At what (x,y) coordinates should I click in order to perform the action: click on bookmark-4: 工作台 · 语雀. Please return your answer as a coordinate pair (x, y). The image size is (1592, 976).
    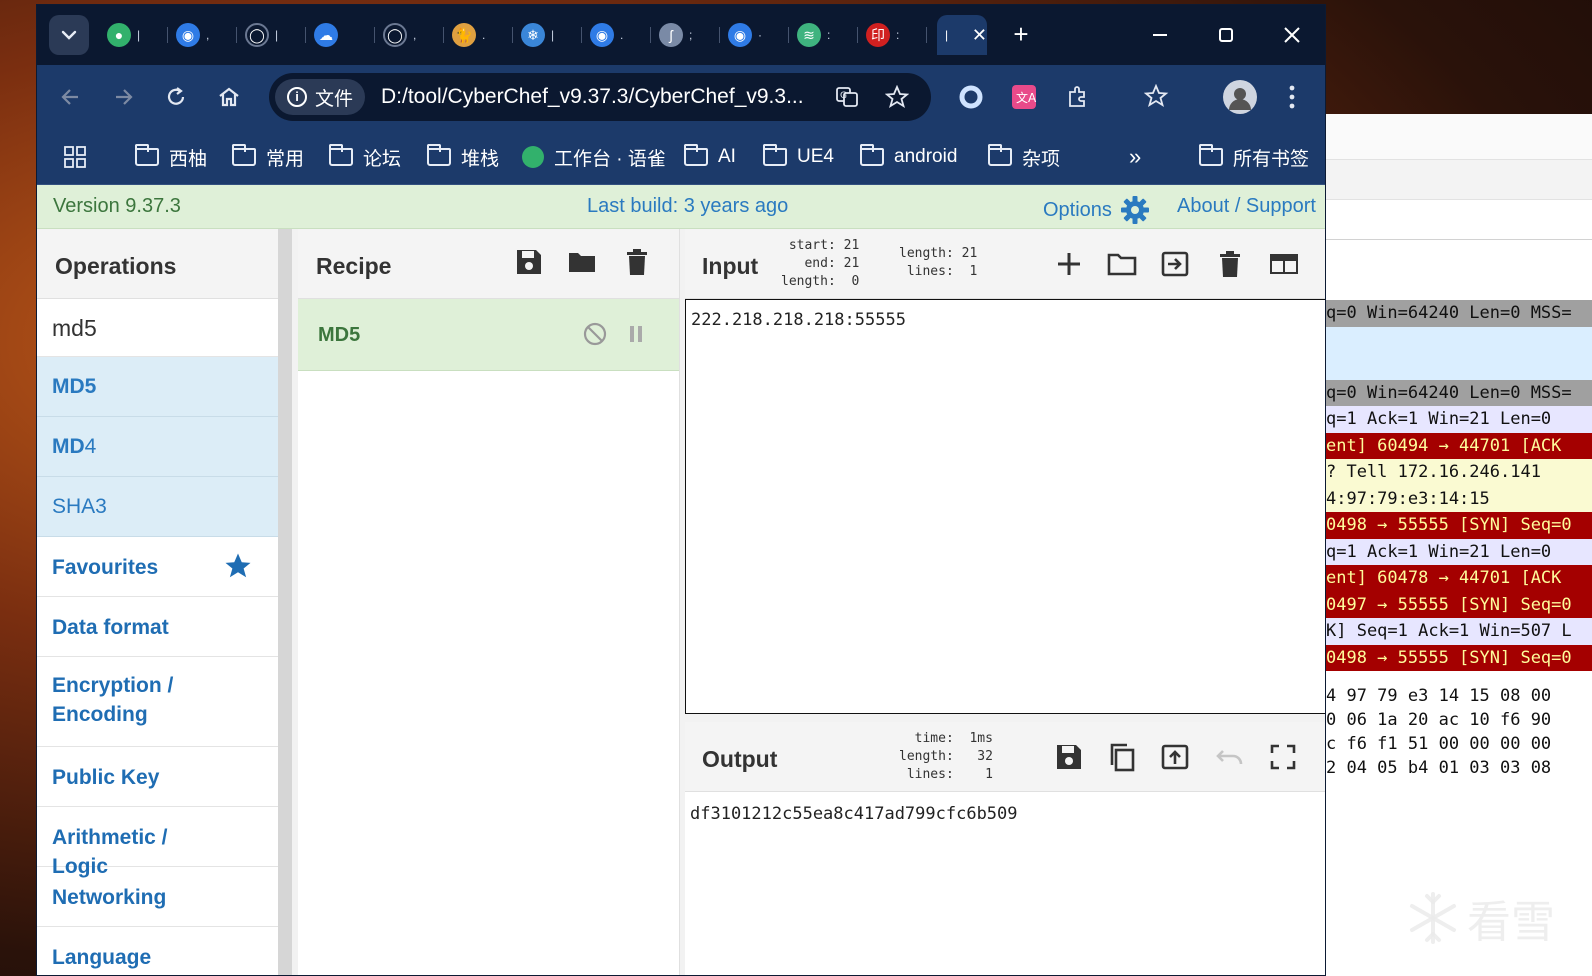
    Looking at the image, I should click on (594, 157).